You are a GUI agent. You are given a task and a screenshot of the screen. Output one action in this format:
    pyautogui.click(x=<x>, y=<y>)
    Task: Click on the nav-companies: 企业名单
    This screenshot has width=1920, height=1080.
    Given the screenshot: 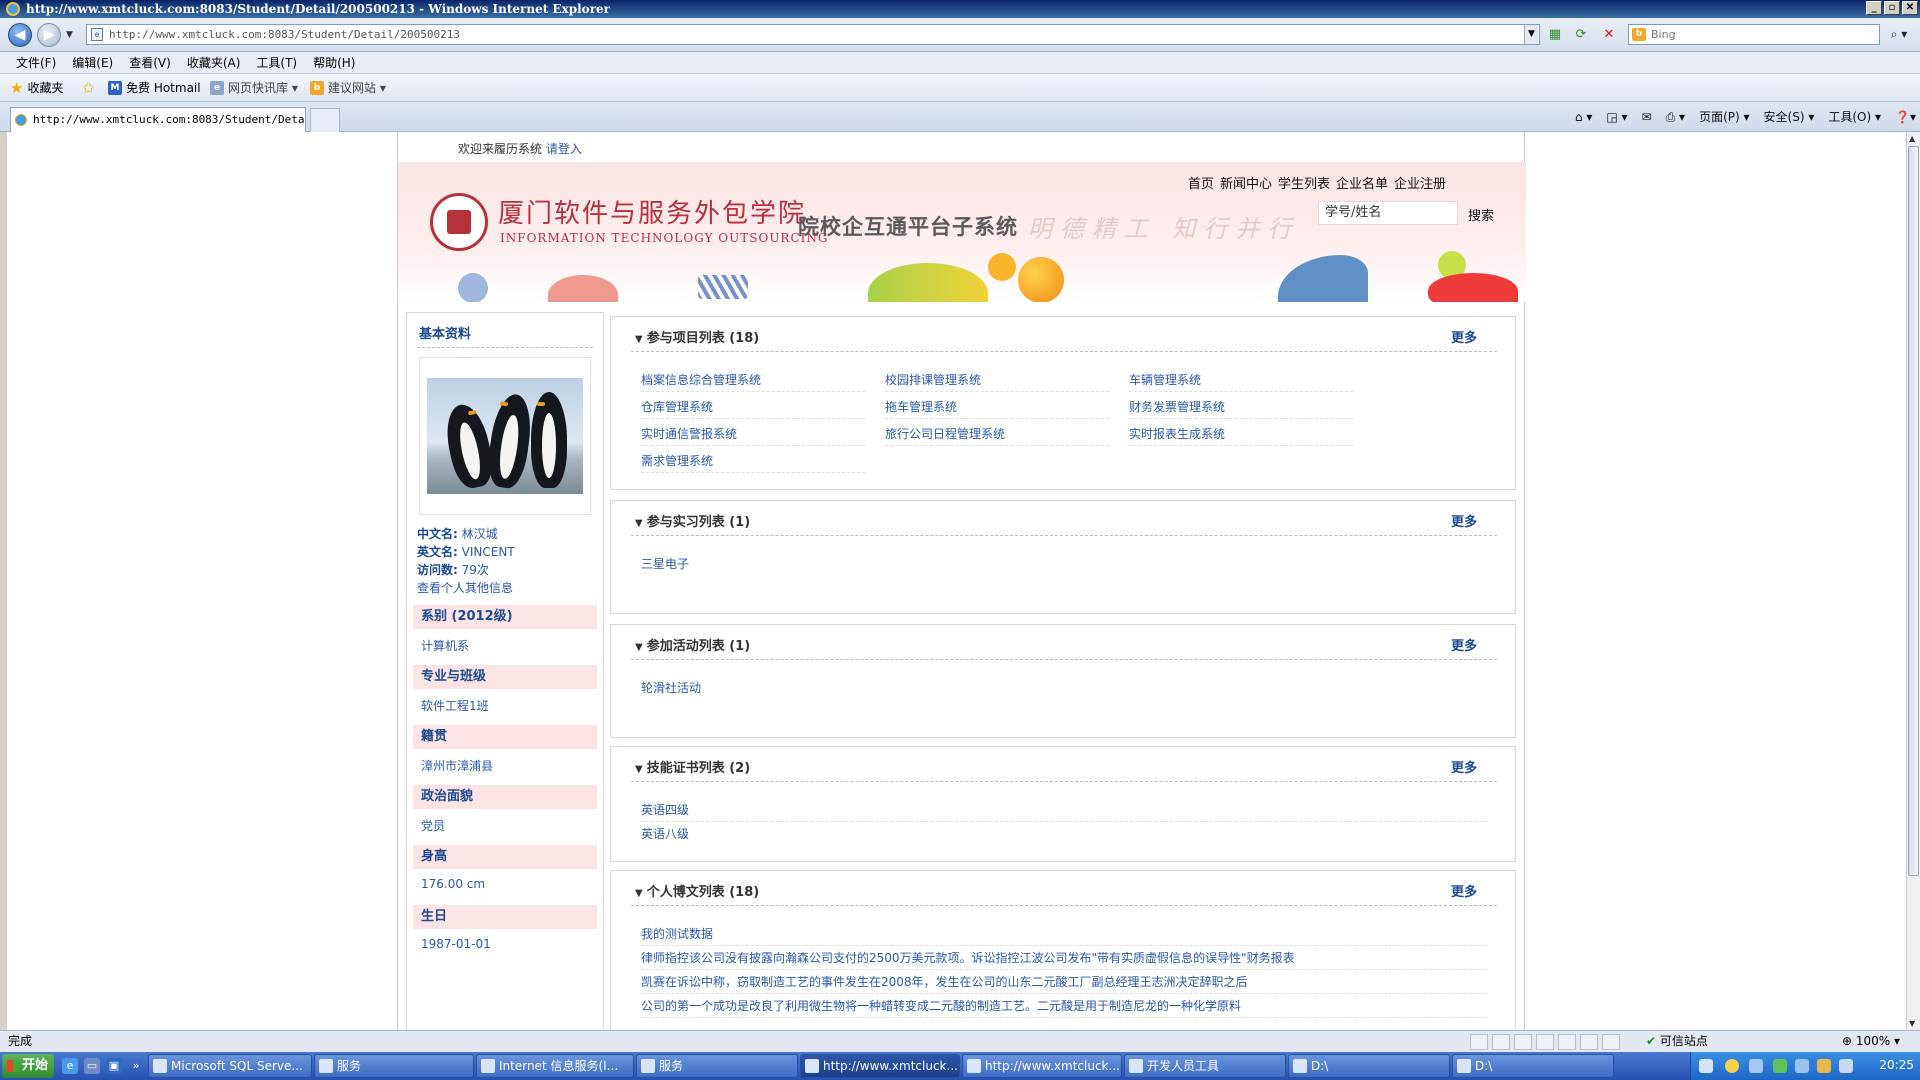 What is the action you would take?
    pyautogui.click(x=1362, y=182)
    